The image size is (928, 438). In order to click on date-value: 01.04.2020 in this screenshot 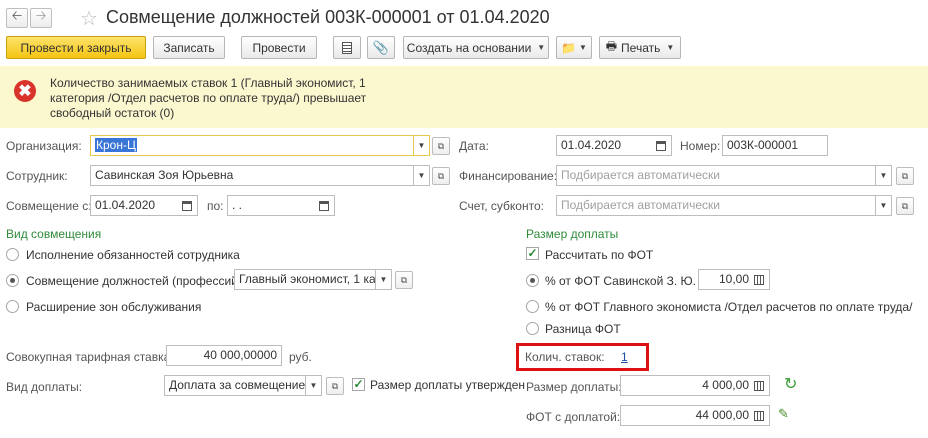, I will do `click(591, 145)`.